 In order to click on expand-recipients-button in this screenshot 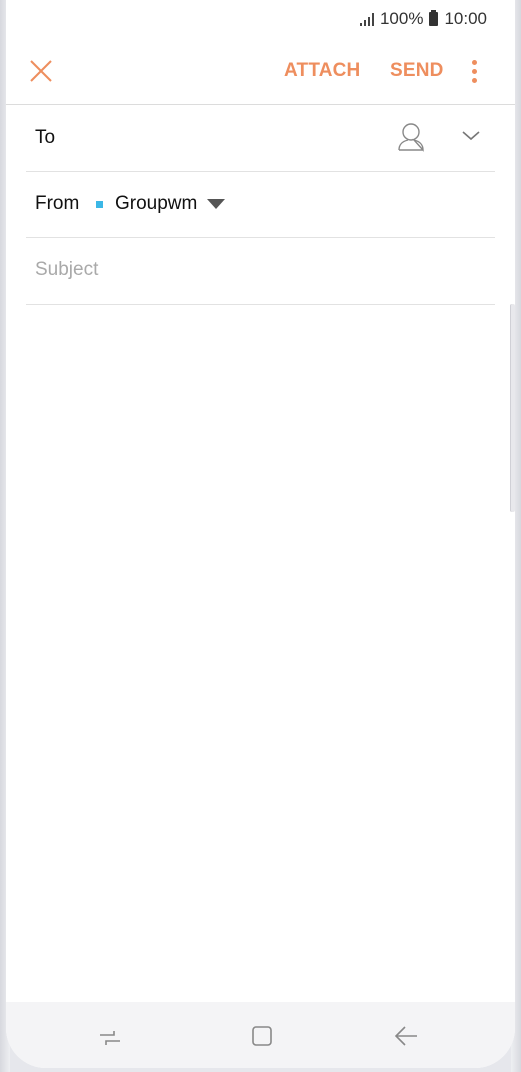, I will do `click(471, 135)`.